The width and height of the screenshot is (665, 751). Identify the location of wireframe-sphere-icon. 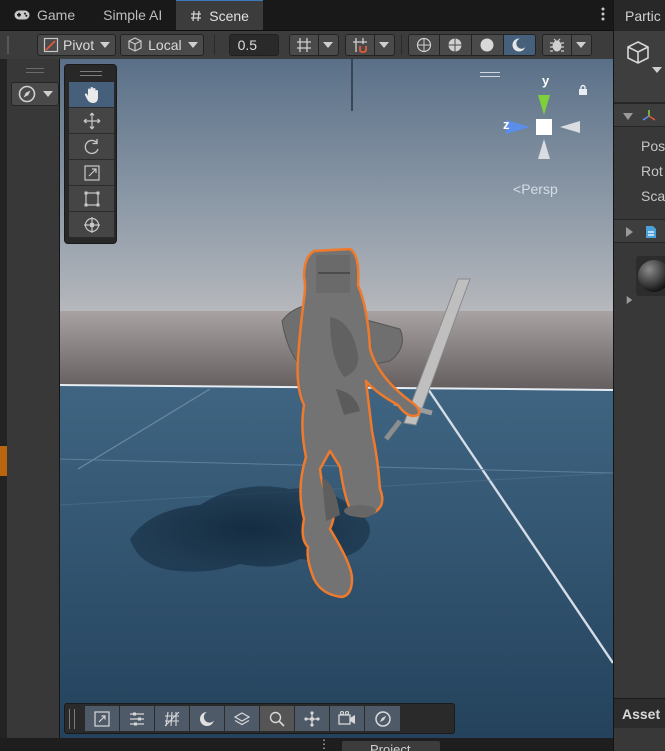
(423, 45).